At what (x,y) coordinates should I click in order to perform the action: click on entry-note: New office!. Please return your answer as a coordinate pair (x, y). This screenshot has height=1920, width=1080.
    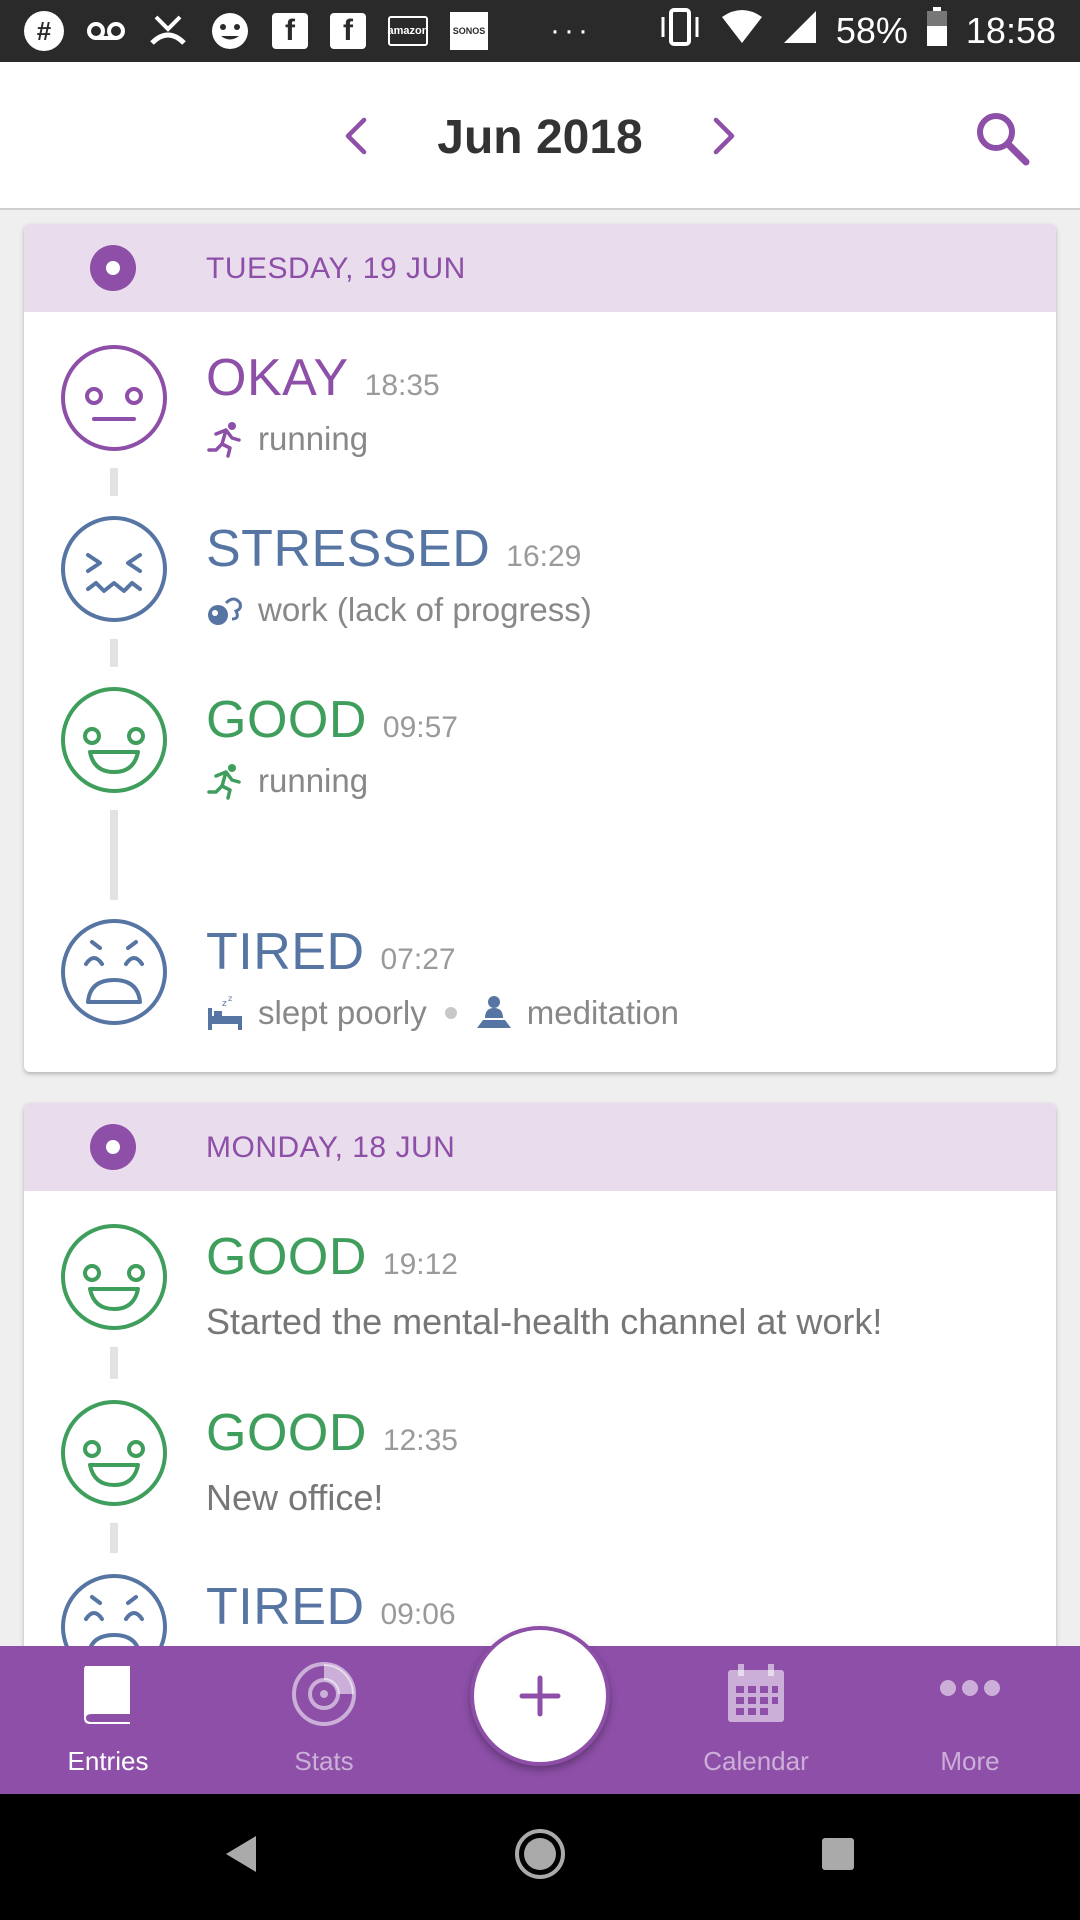
    Looking at the image, I should click on (295, 1497).